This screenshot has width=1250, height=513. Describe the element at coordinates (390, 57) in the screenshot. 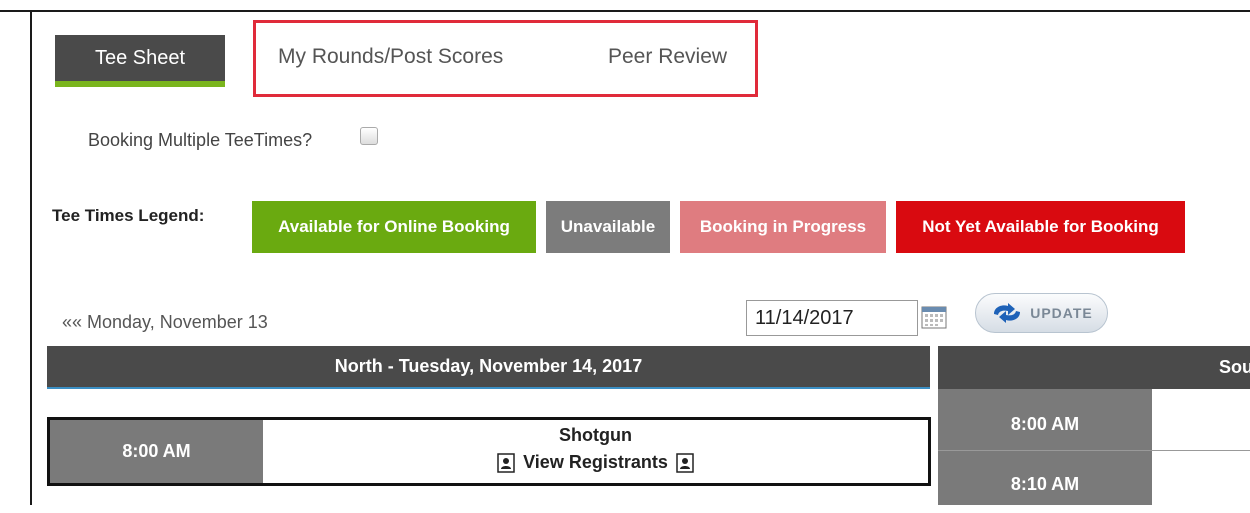

I see `tab-my-rounds: My Rounds/Post Scores` at that location.